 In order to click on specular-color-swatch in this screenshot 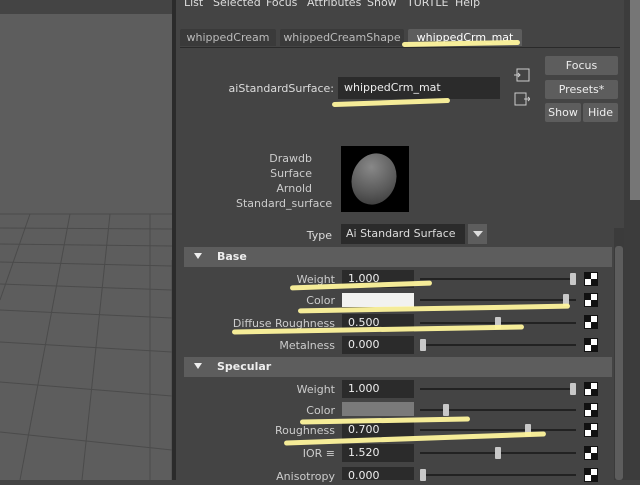, I will do `click(378, 409)`.